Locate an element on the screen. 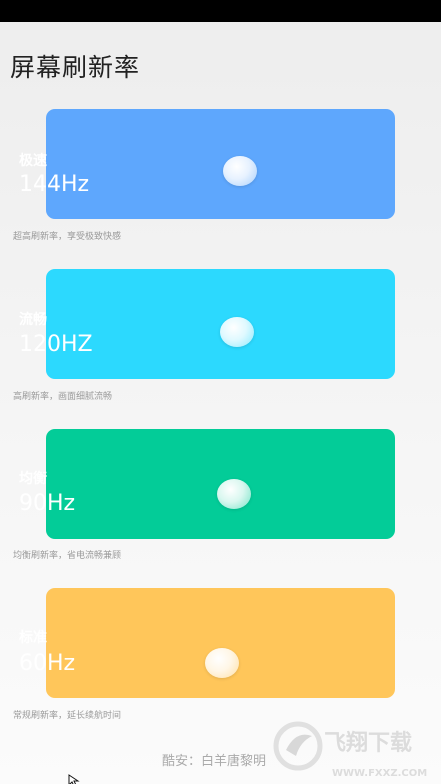 The height and width of the screenshot is (784, 441). mode-hz-label: 60Hz is located at coordinates (47, 663).